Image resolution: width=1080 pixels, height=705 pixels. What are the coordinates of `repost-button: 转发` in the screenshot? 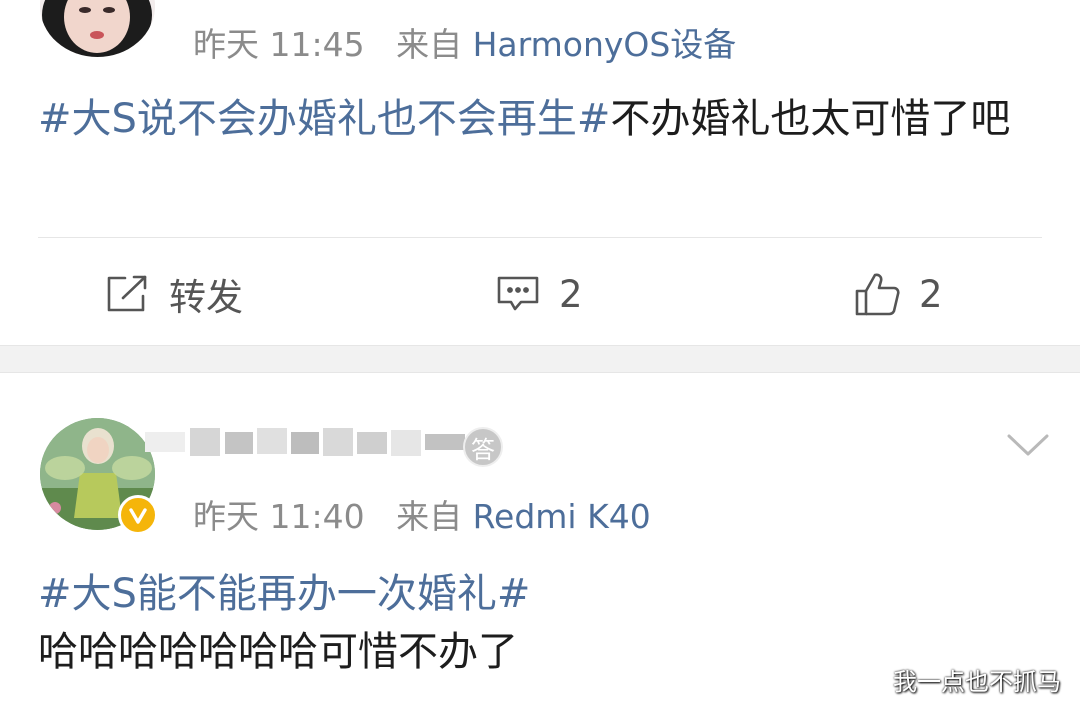 It's located at (174, 294).